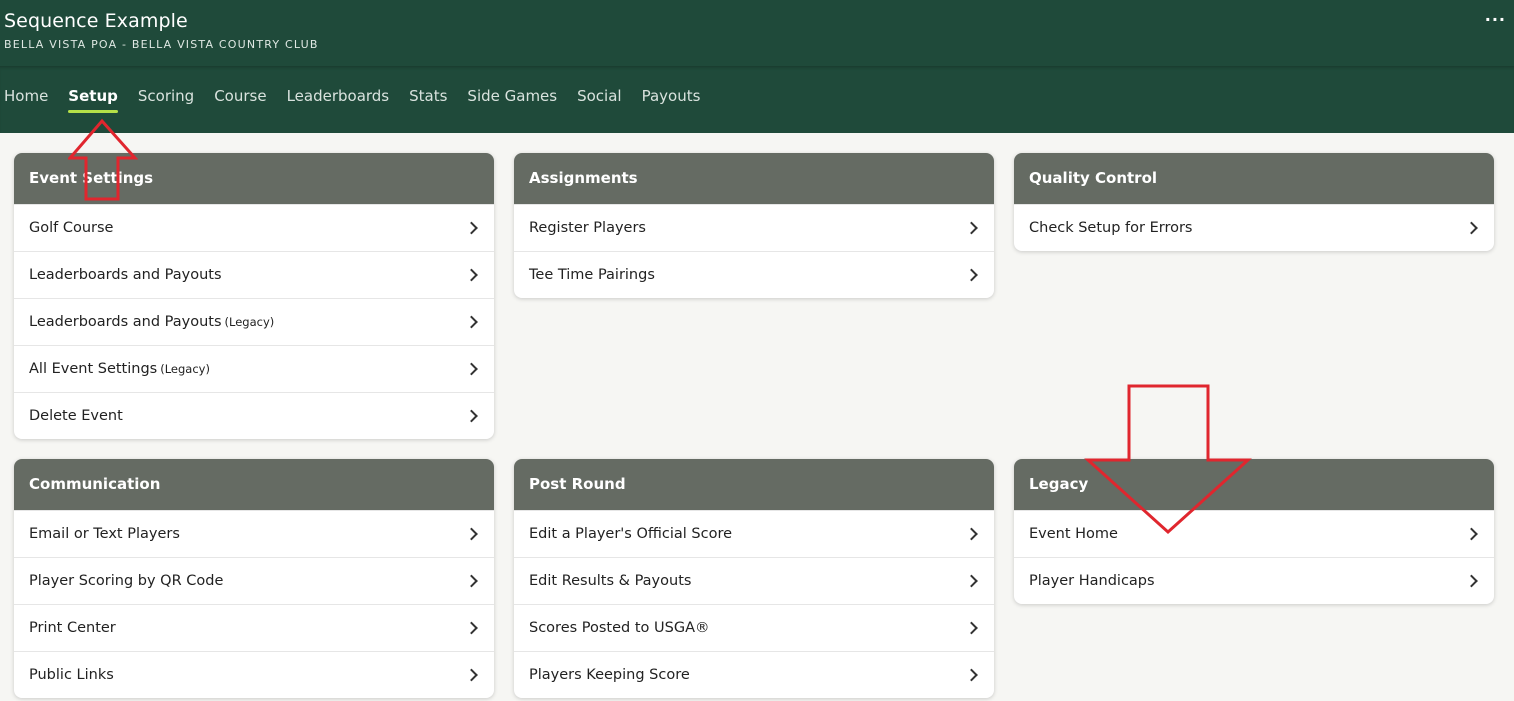 The image size is (1514, 701). I want to click on row-label: All Event Settings, so click(93, 369).